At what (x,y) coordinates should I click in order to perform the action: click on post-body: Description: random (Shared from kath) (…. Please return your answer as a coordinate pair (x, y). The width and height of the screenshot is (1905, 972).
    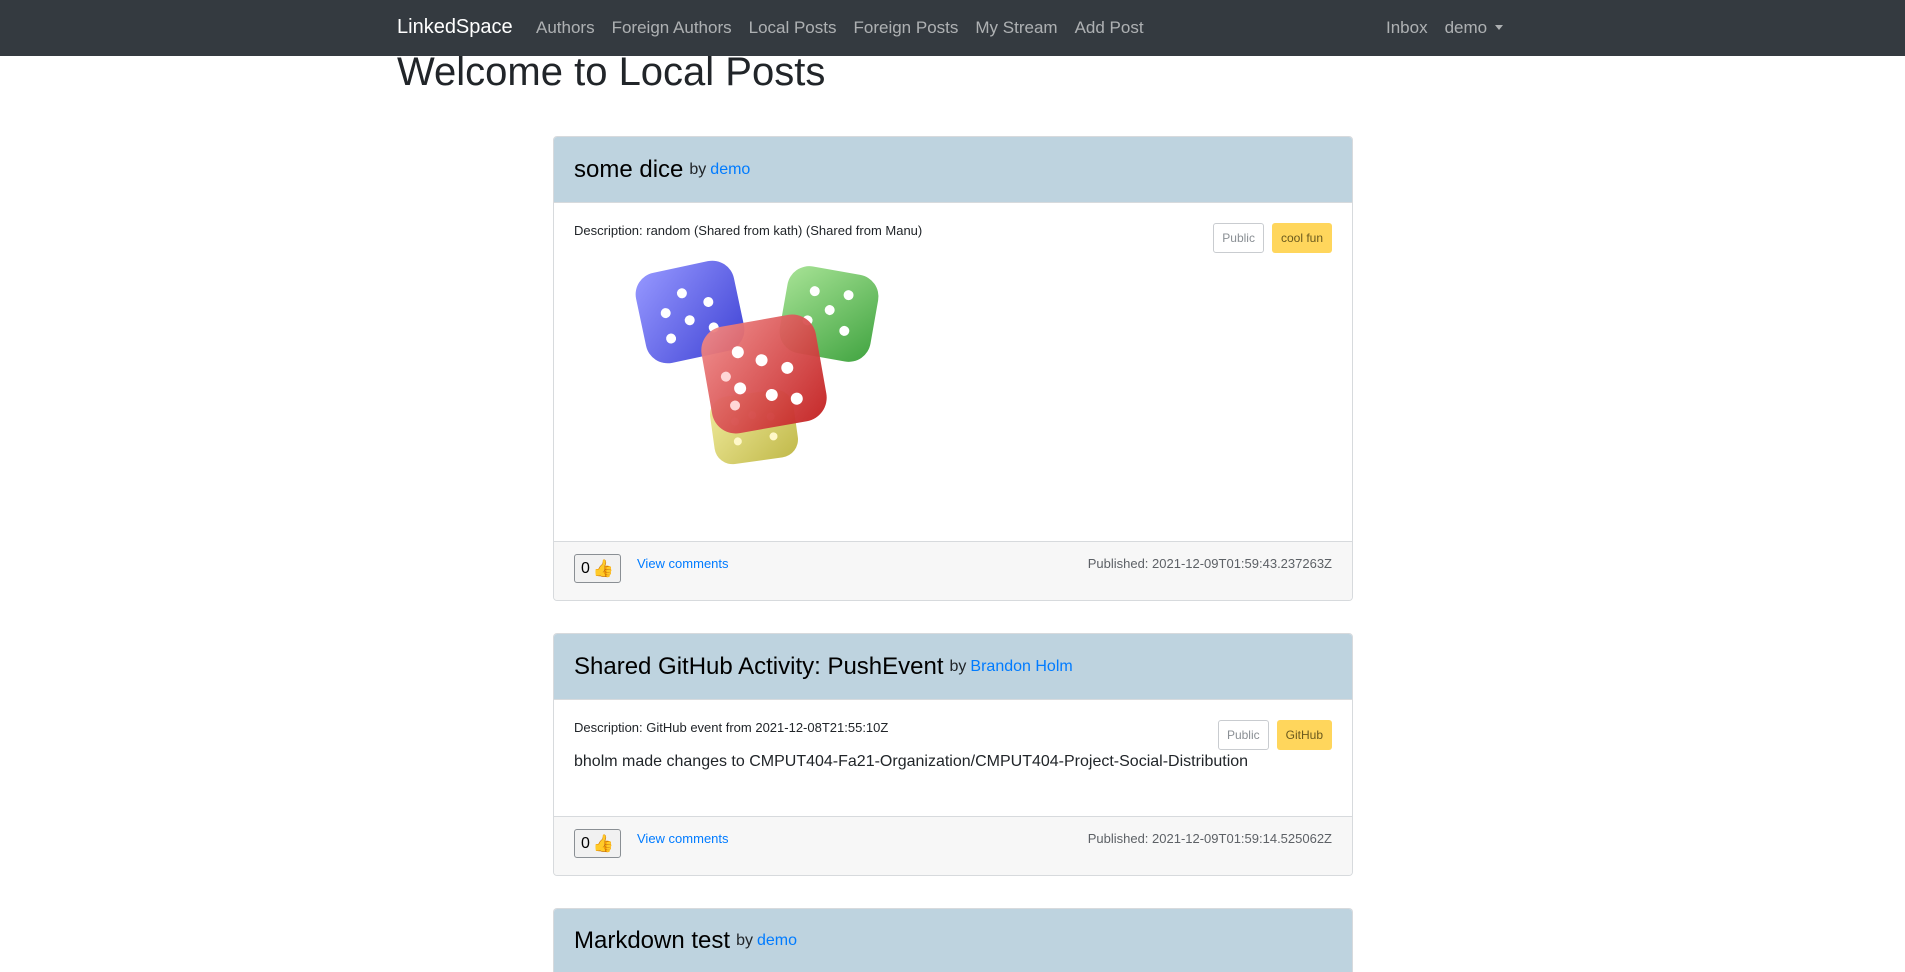
    Looking at the image, I should click on (953, 372).